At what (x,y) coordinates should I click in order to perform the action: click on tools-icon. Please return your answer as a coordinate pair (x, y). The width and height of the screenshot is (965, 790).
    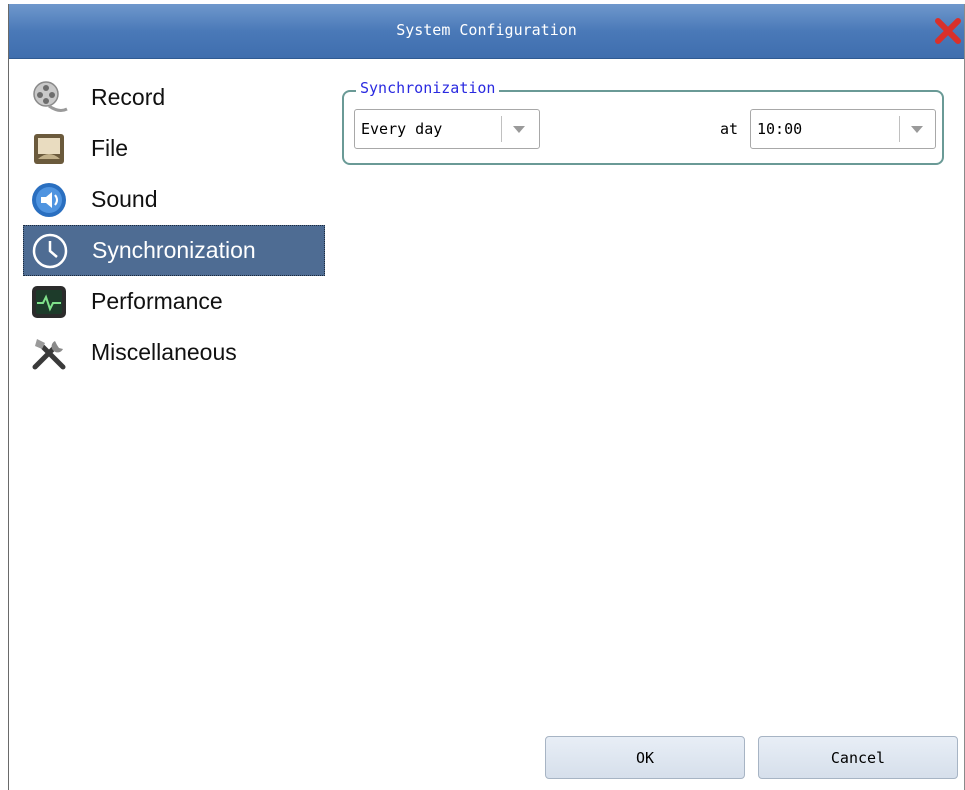
    Looking at the image, I should click on (49, 353).